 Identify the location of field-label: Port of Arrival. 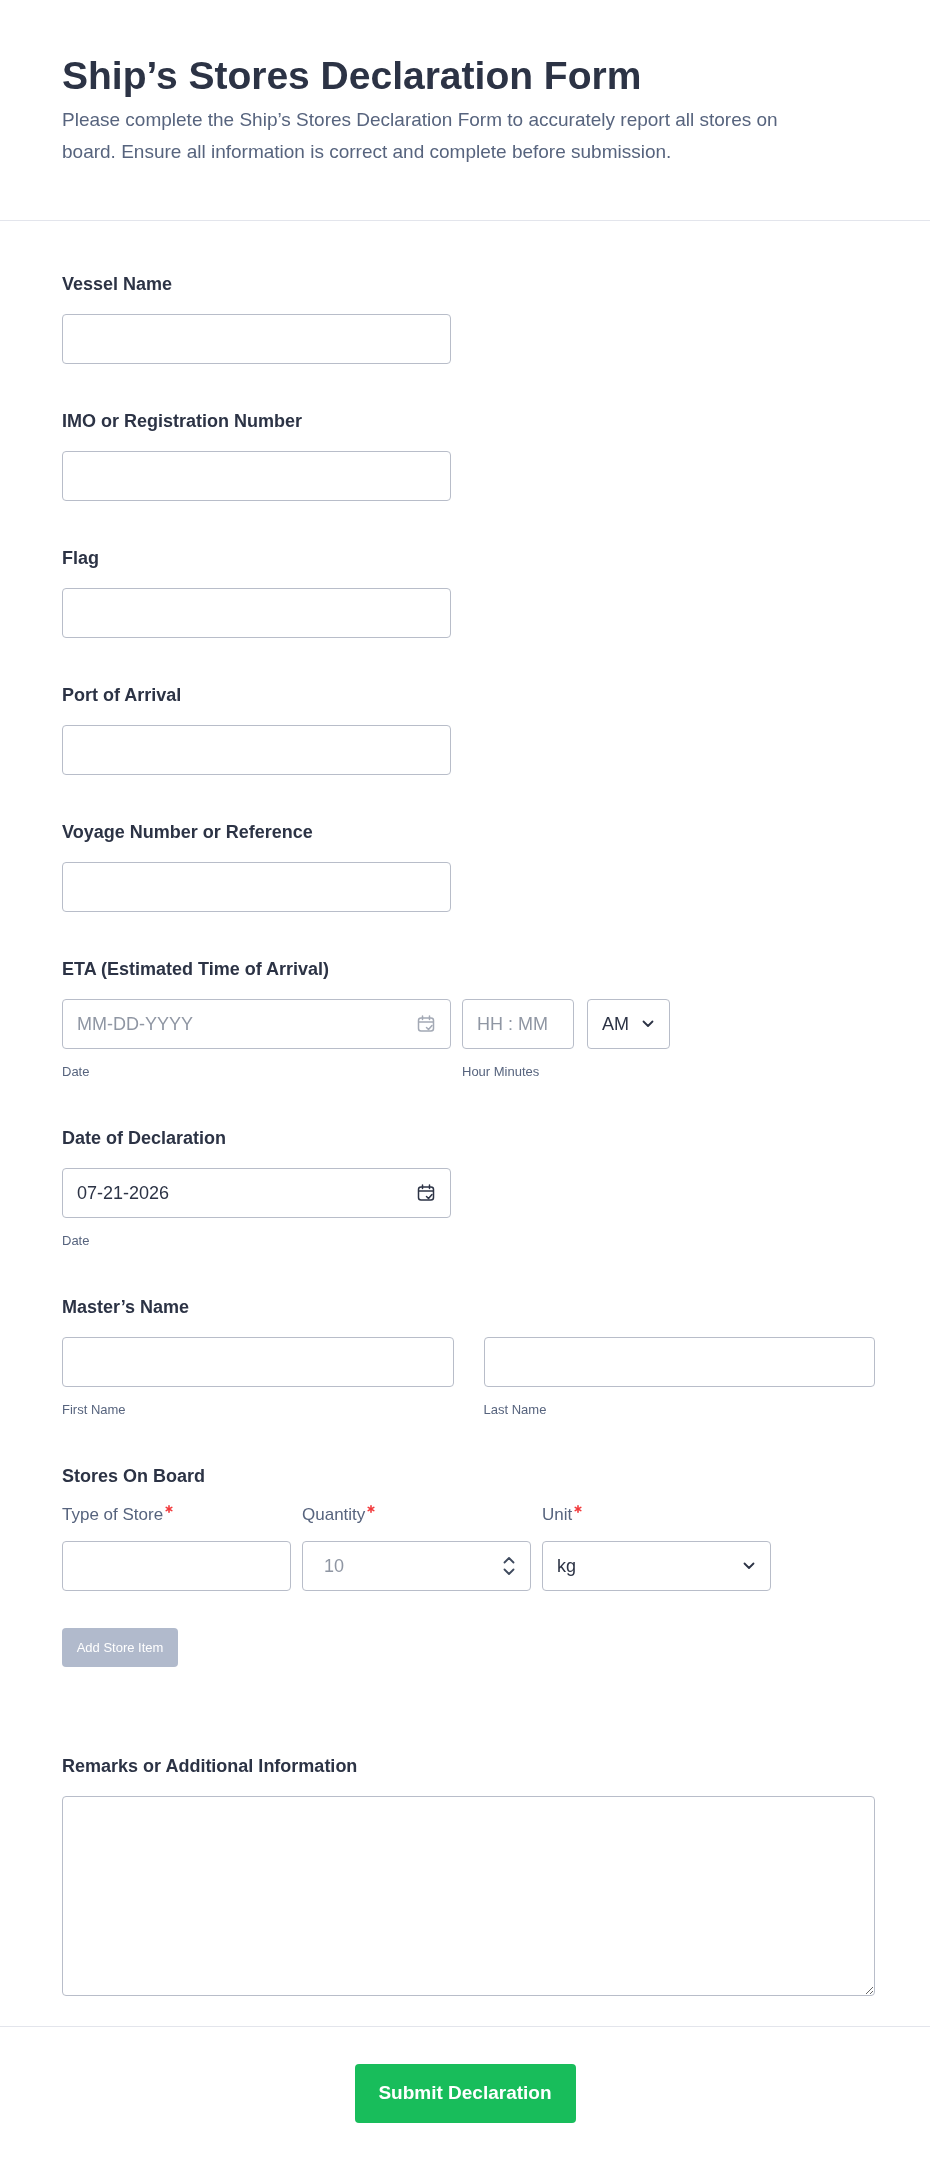
(122, 695).